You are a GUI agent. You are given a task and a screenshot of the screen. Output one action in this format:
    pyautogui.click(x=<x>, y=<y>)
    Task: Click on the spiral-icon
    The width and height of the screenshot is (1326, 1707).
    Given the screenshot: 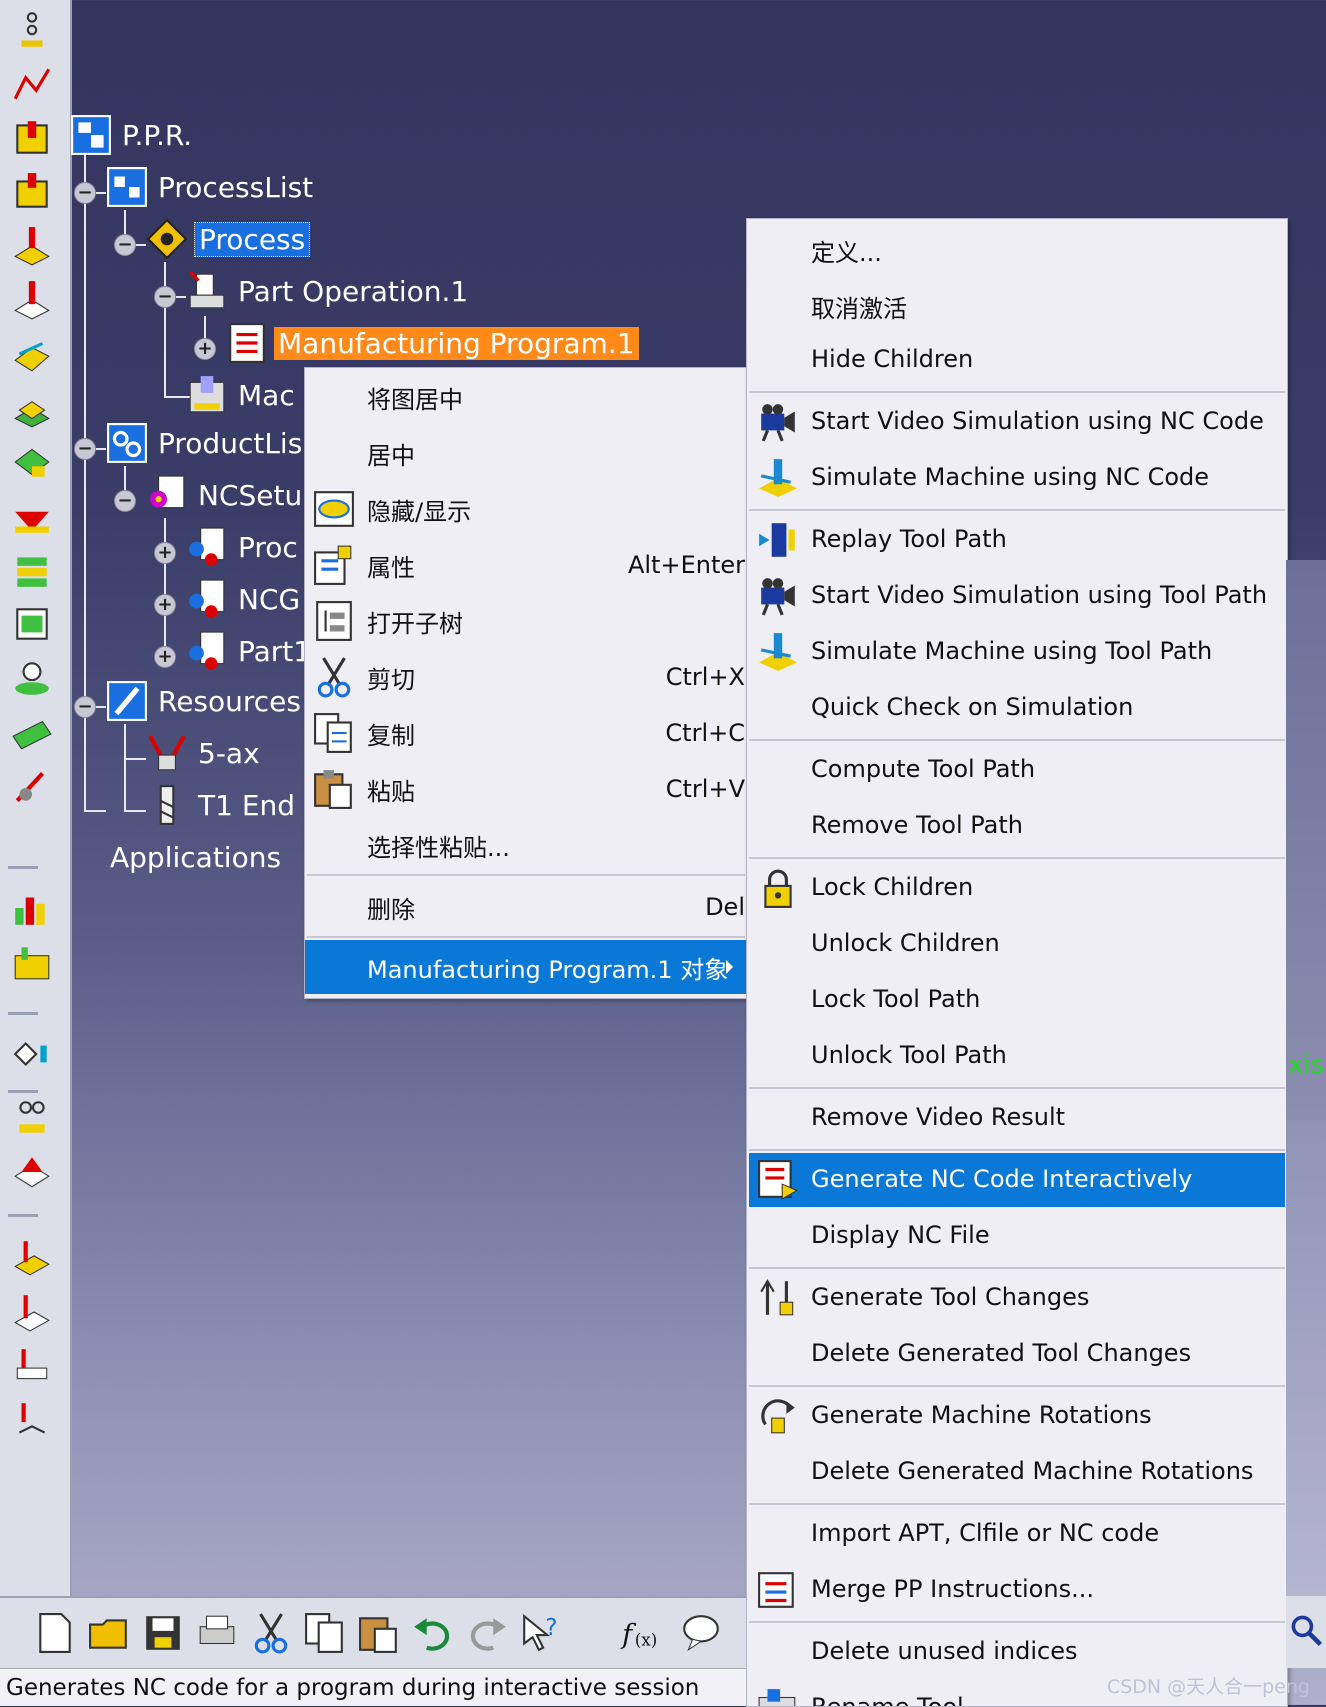 What is the action you would take?
    pyautogui.click(x=32, y=678)
    